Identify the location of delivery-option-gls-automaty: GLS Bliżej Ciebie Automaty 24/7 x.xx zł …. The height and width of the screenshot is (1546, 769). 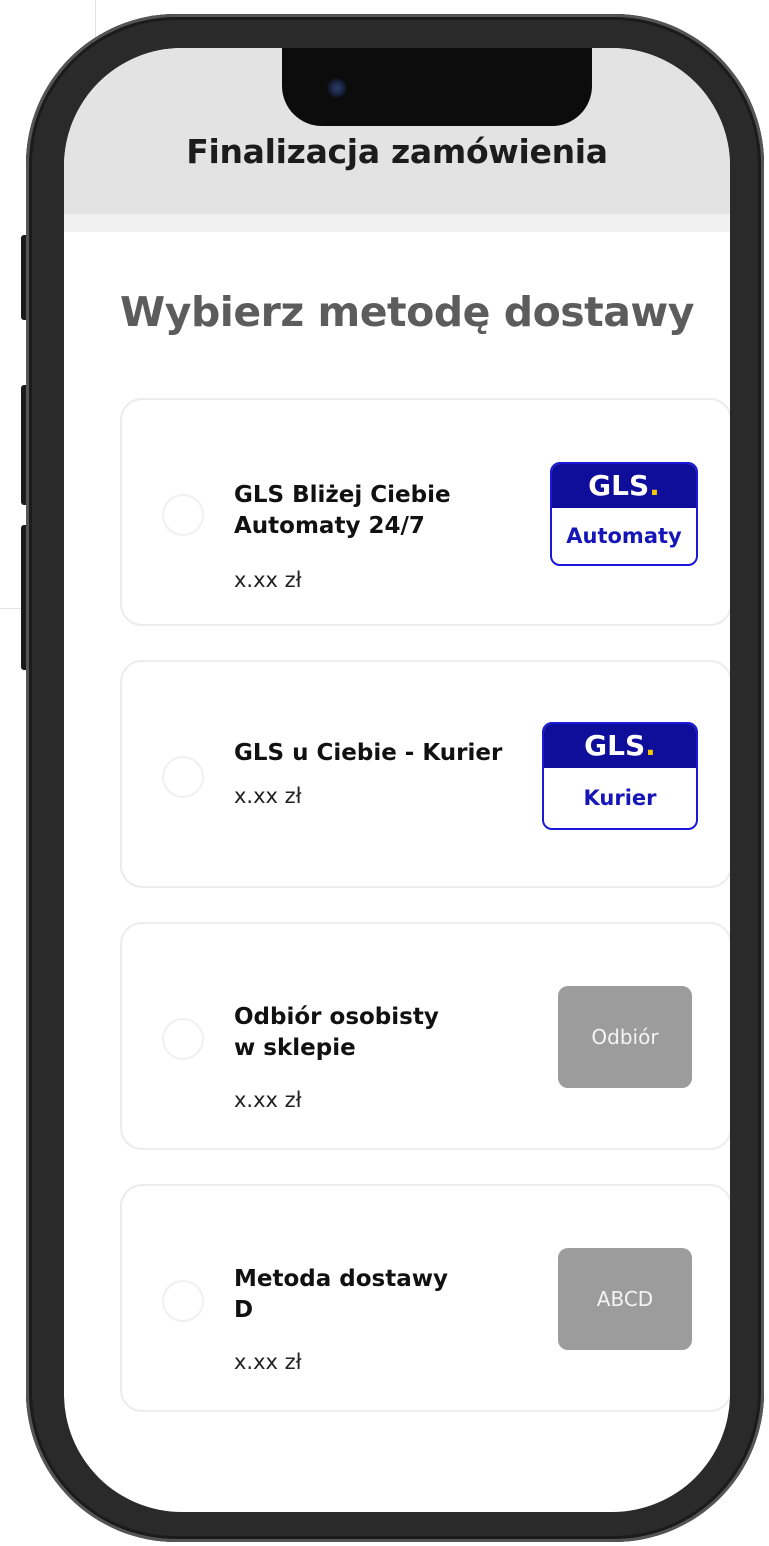
(425, 512).